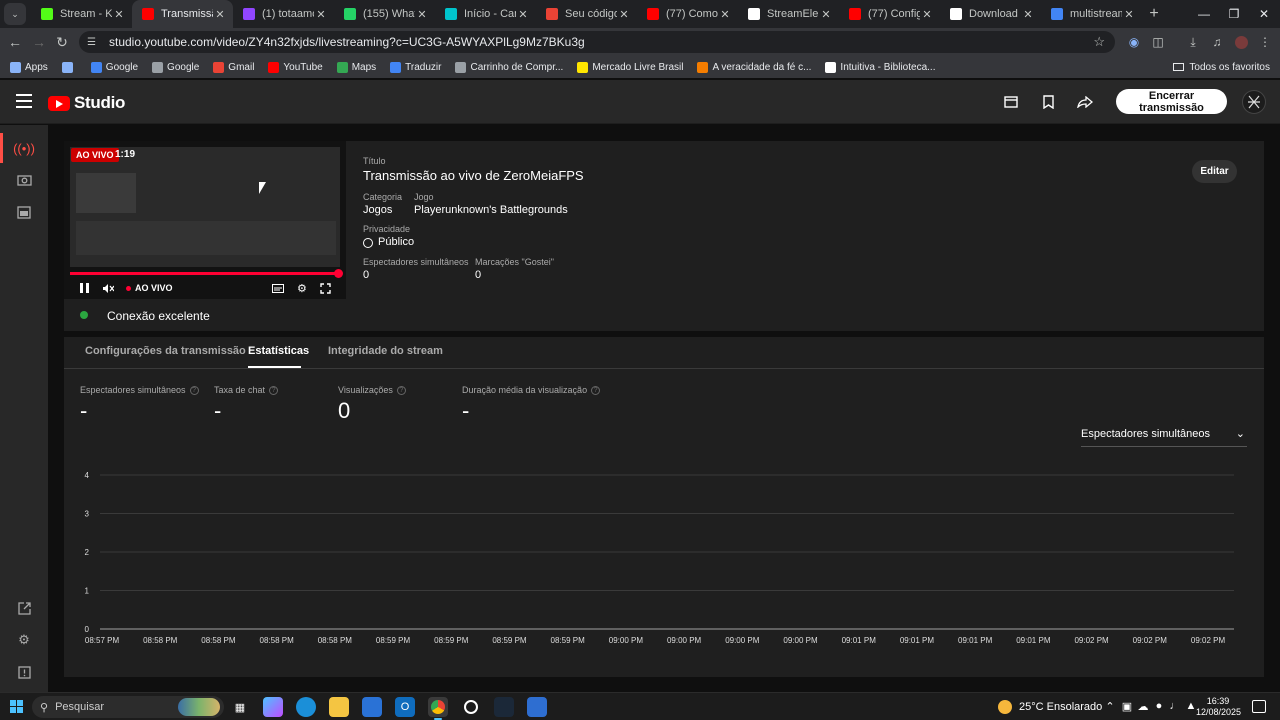  I want to click on site-info-icon: ☰, so click(94, 42).